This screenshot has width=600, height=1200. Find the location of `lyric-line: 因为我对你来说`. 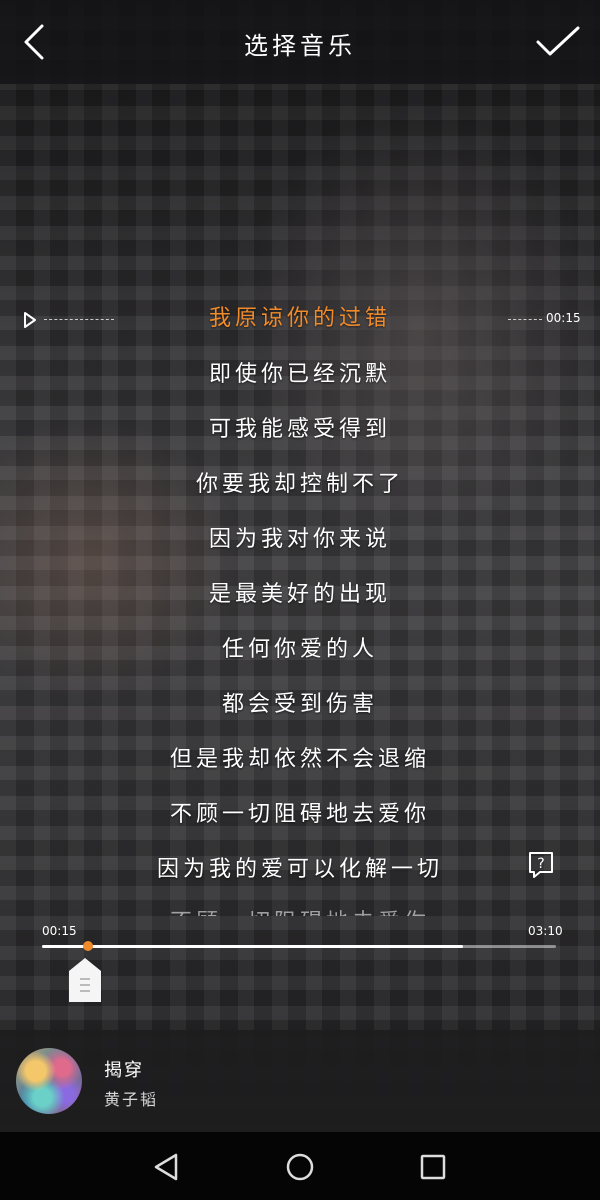

lyric-line: 因为我对你来说 is located at coordinates (300, 537).